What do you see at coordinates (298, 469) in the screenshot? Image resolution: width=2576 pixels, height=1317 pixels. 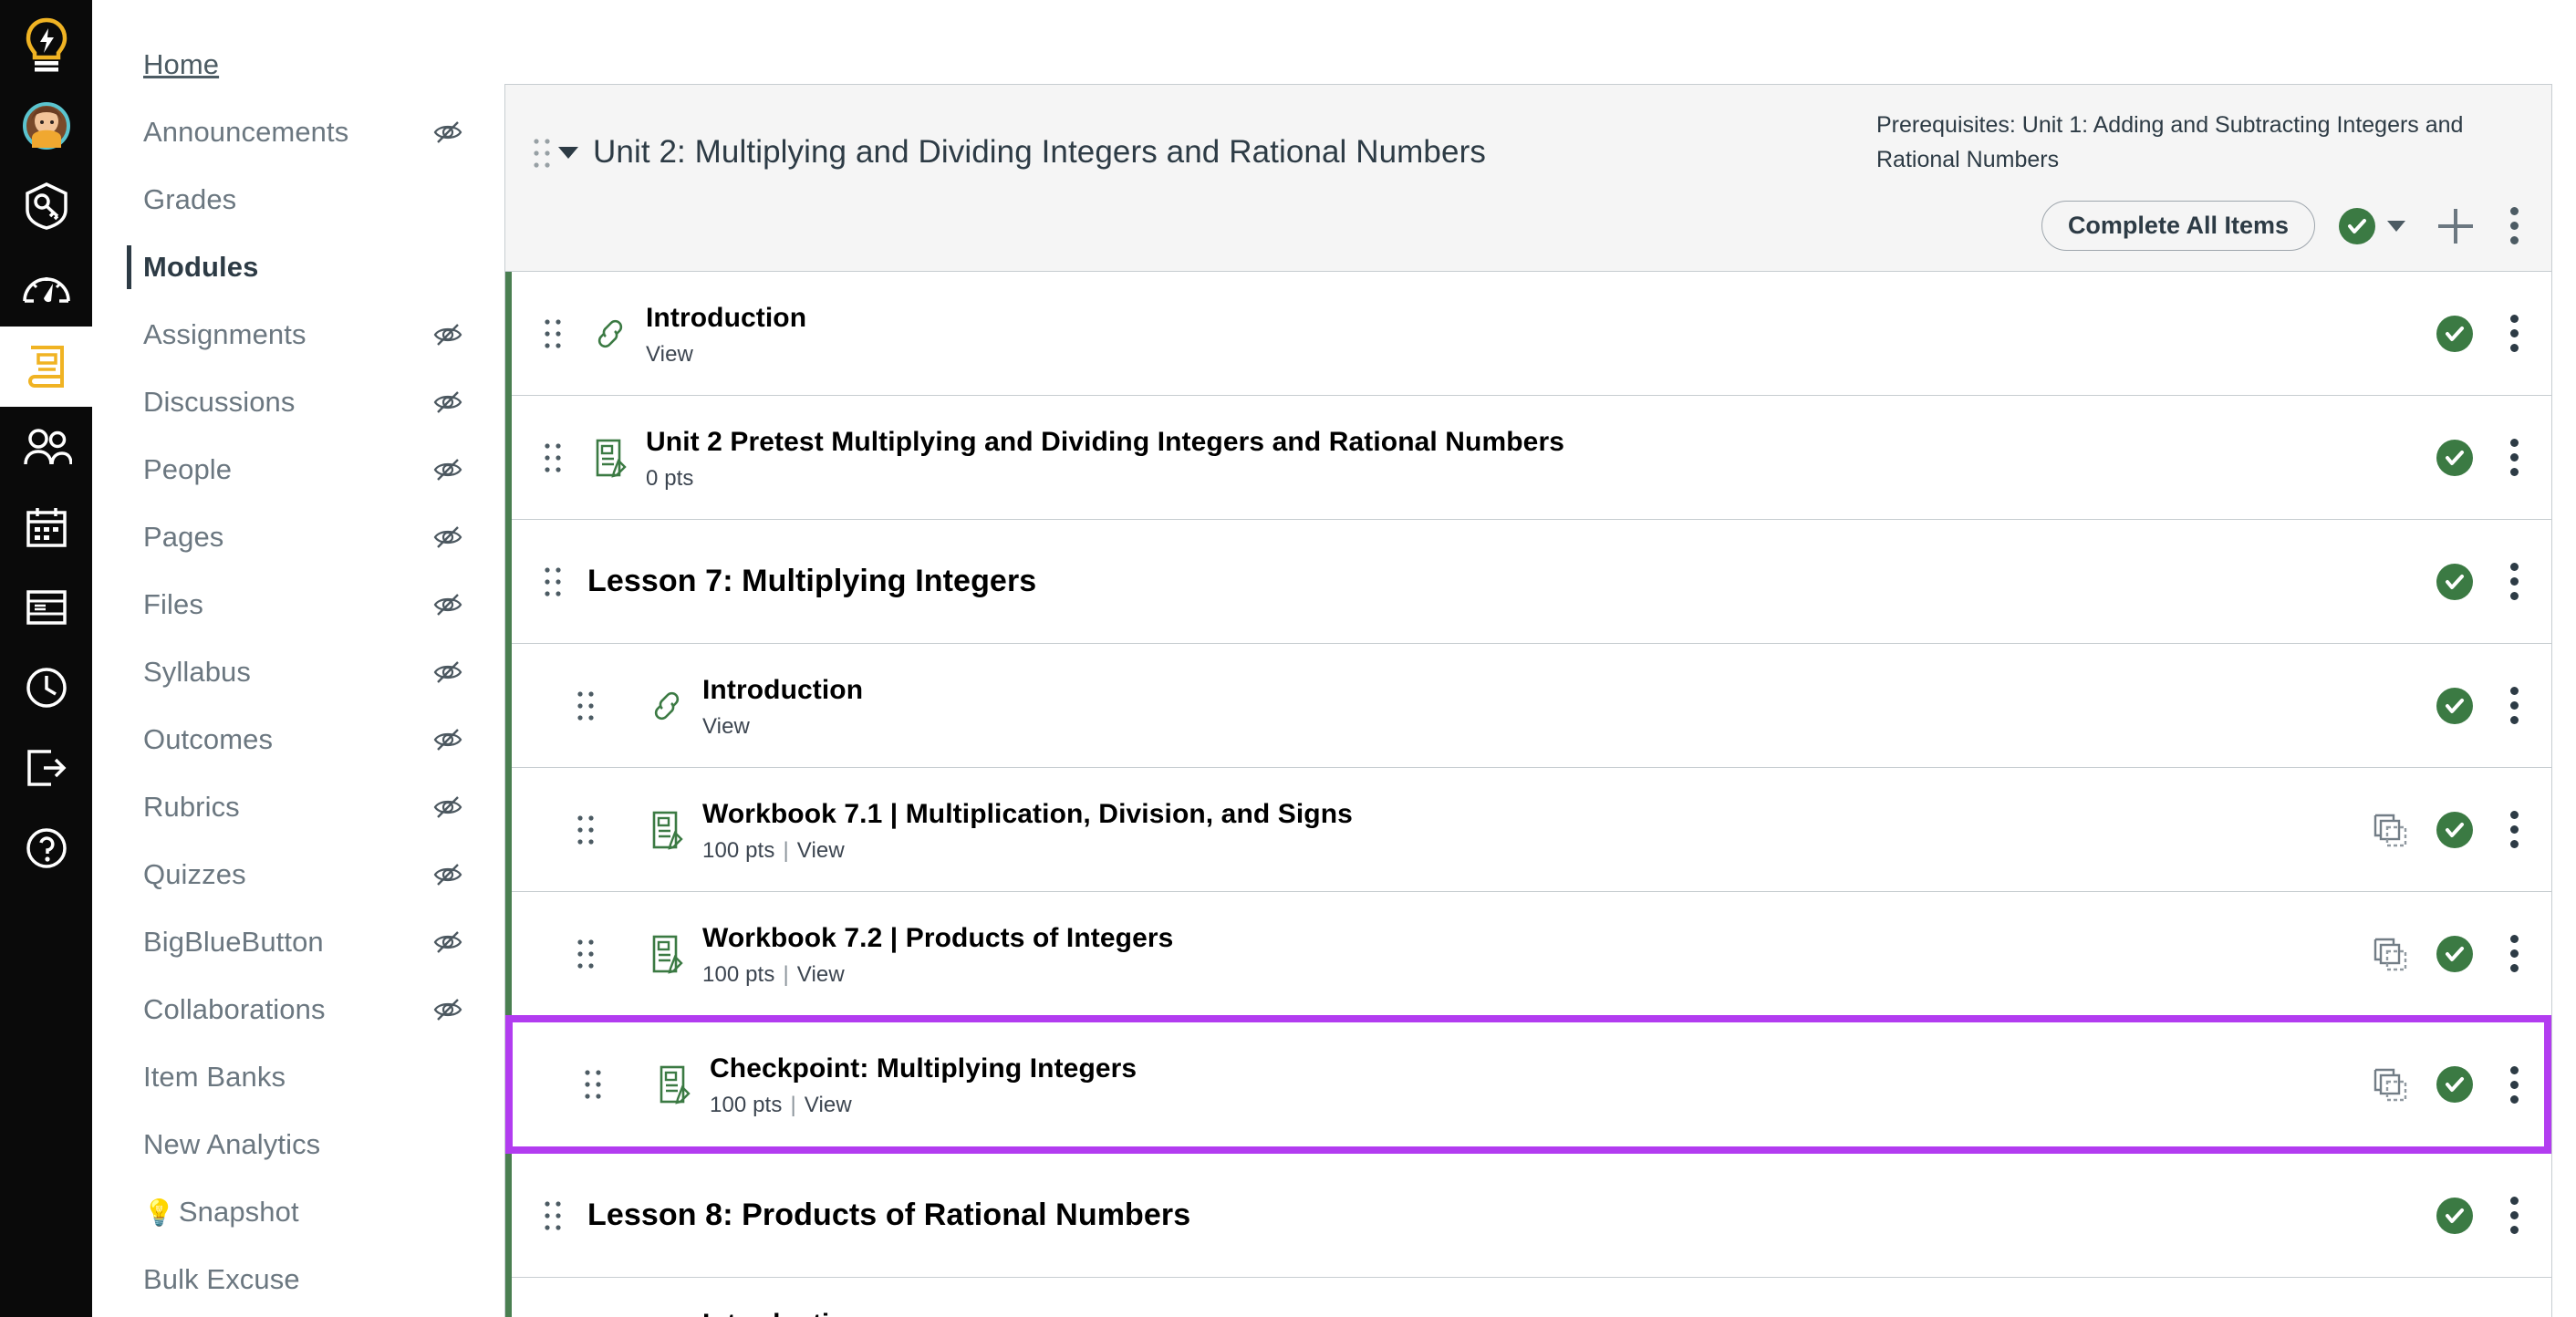 I see `nav-item-people: People` at bounding box center [298, 469].